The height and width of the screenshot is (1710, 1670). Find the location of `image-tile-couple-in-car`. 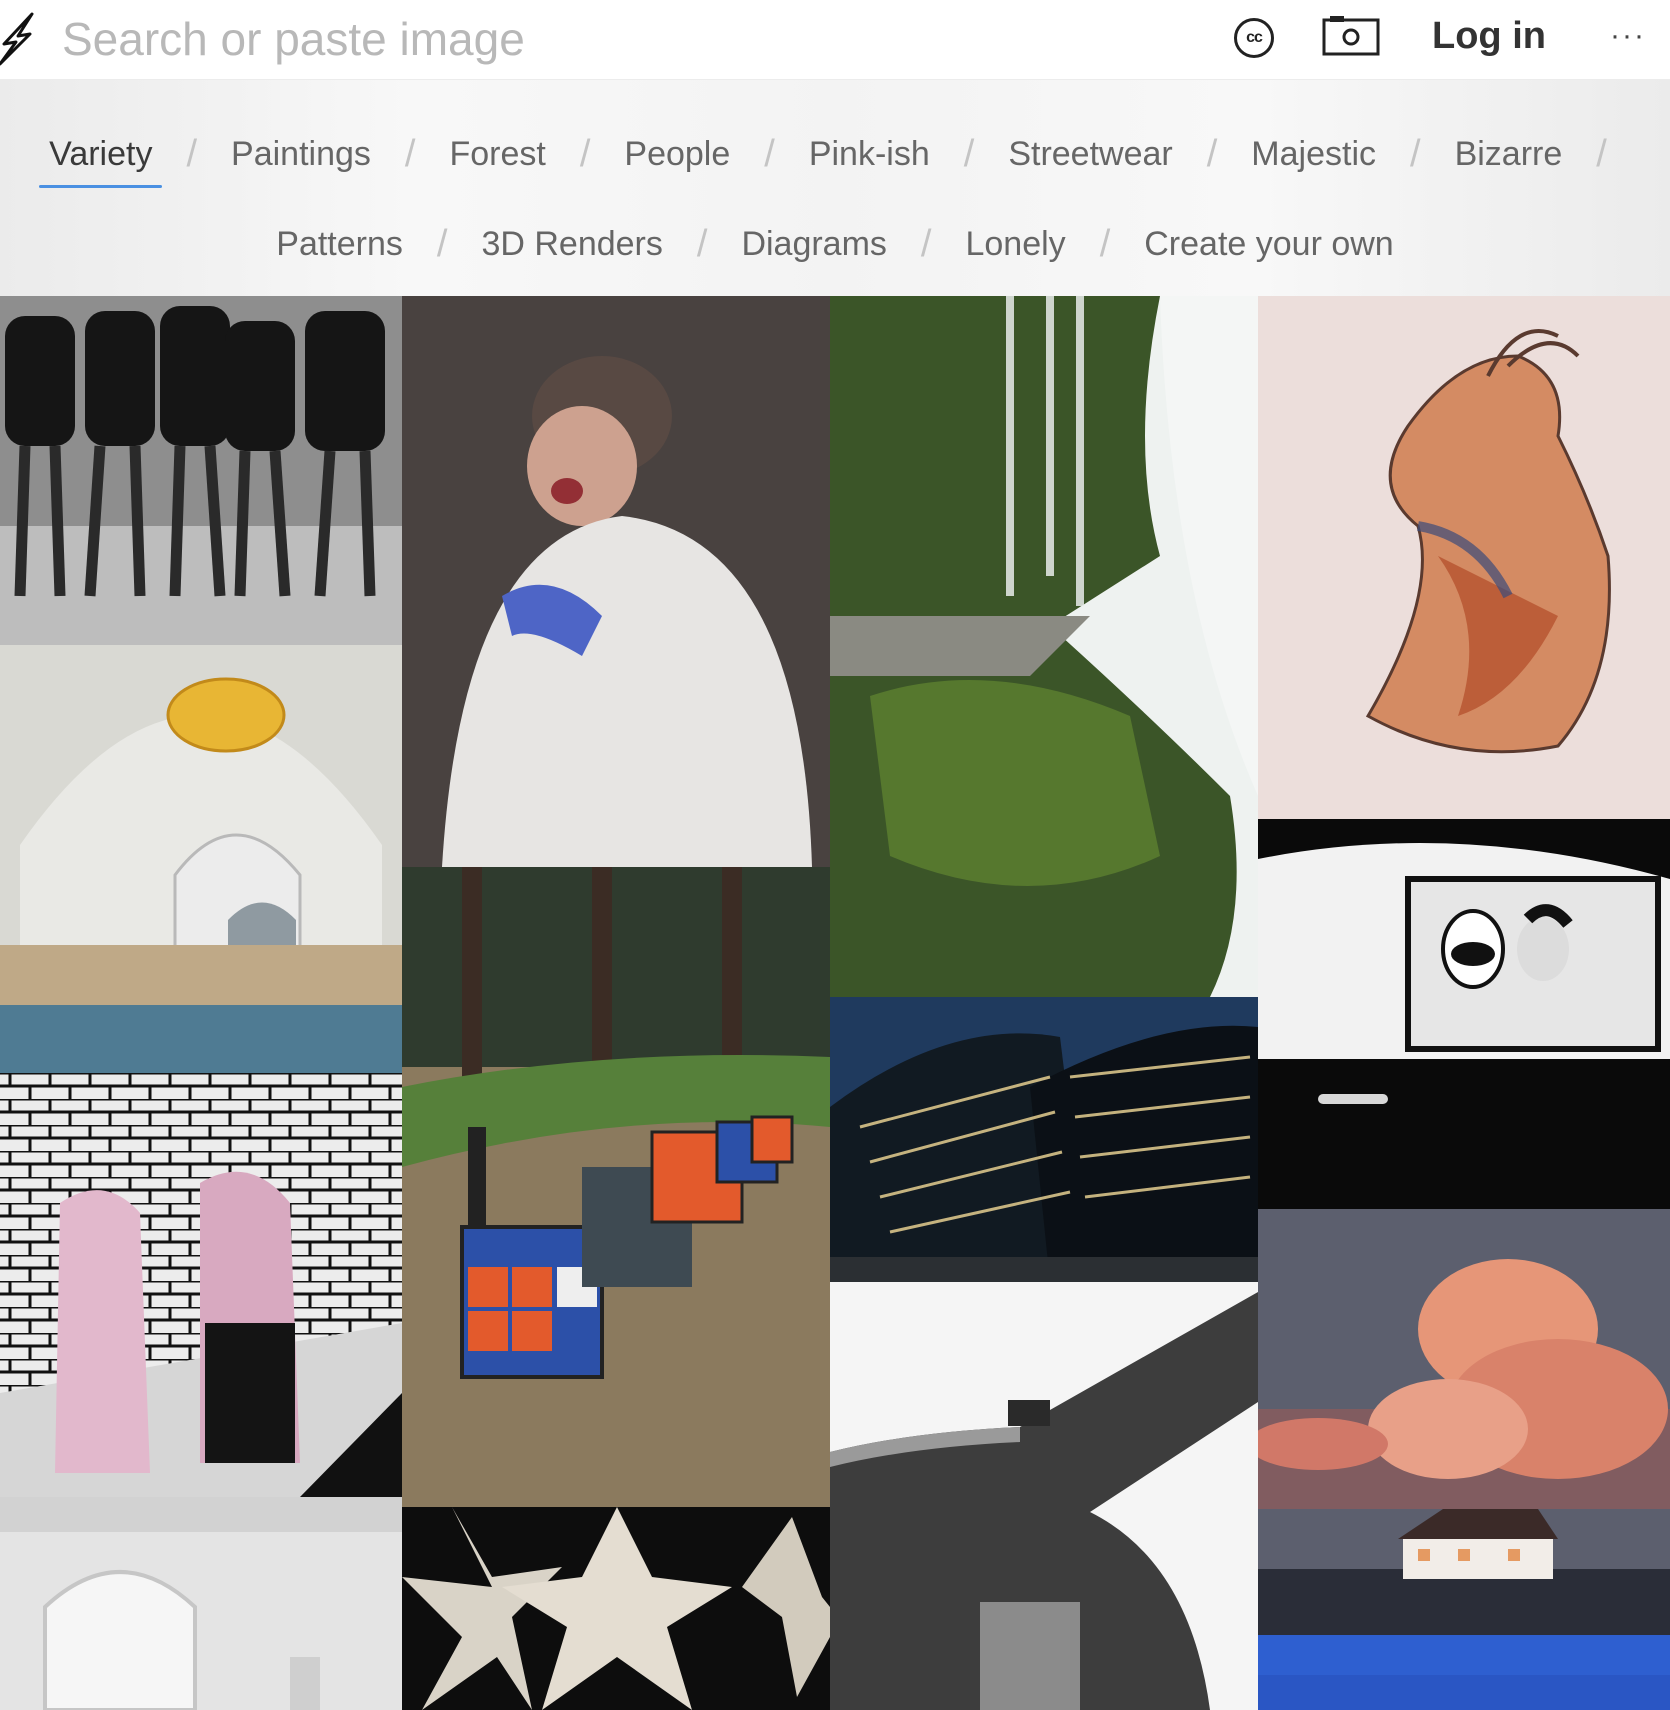

image-tile-couple-in-car is located at coordinates (1464, 1014).